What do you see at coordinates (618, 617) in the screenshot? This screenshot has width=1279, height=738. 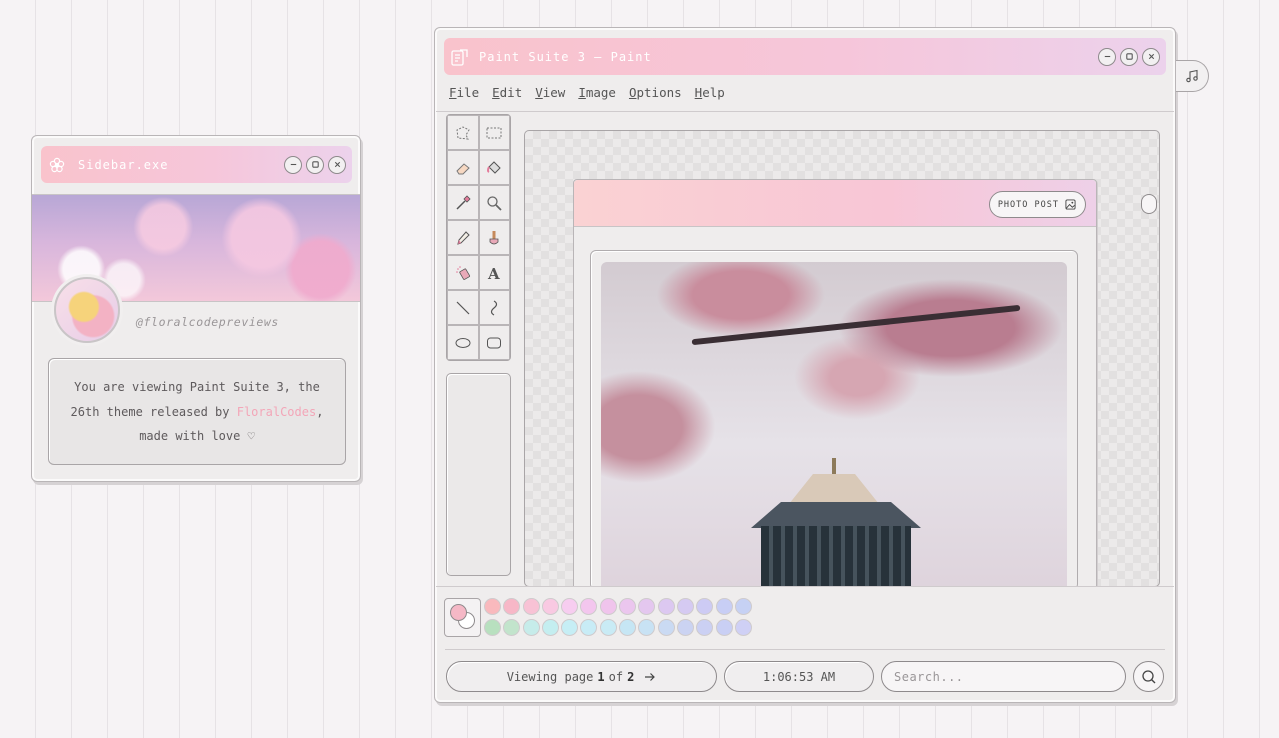 I see `color-palette` at bounding box center [618, 617].